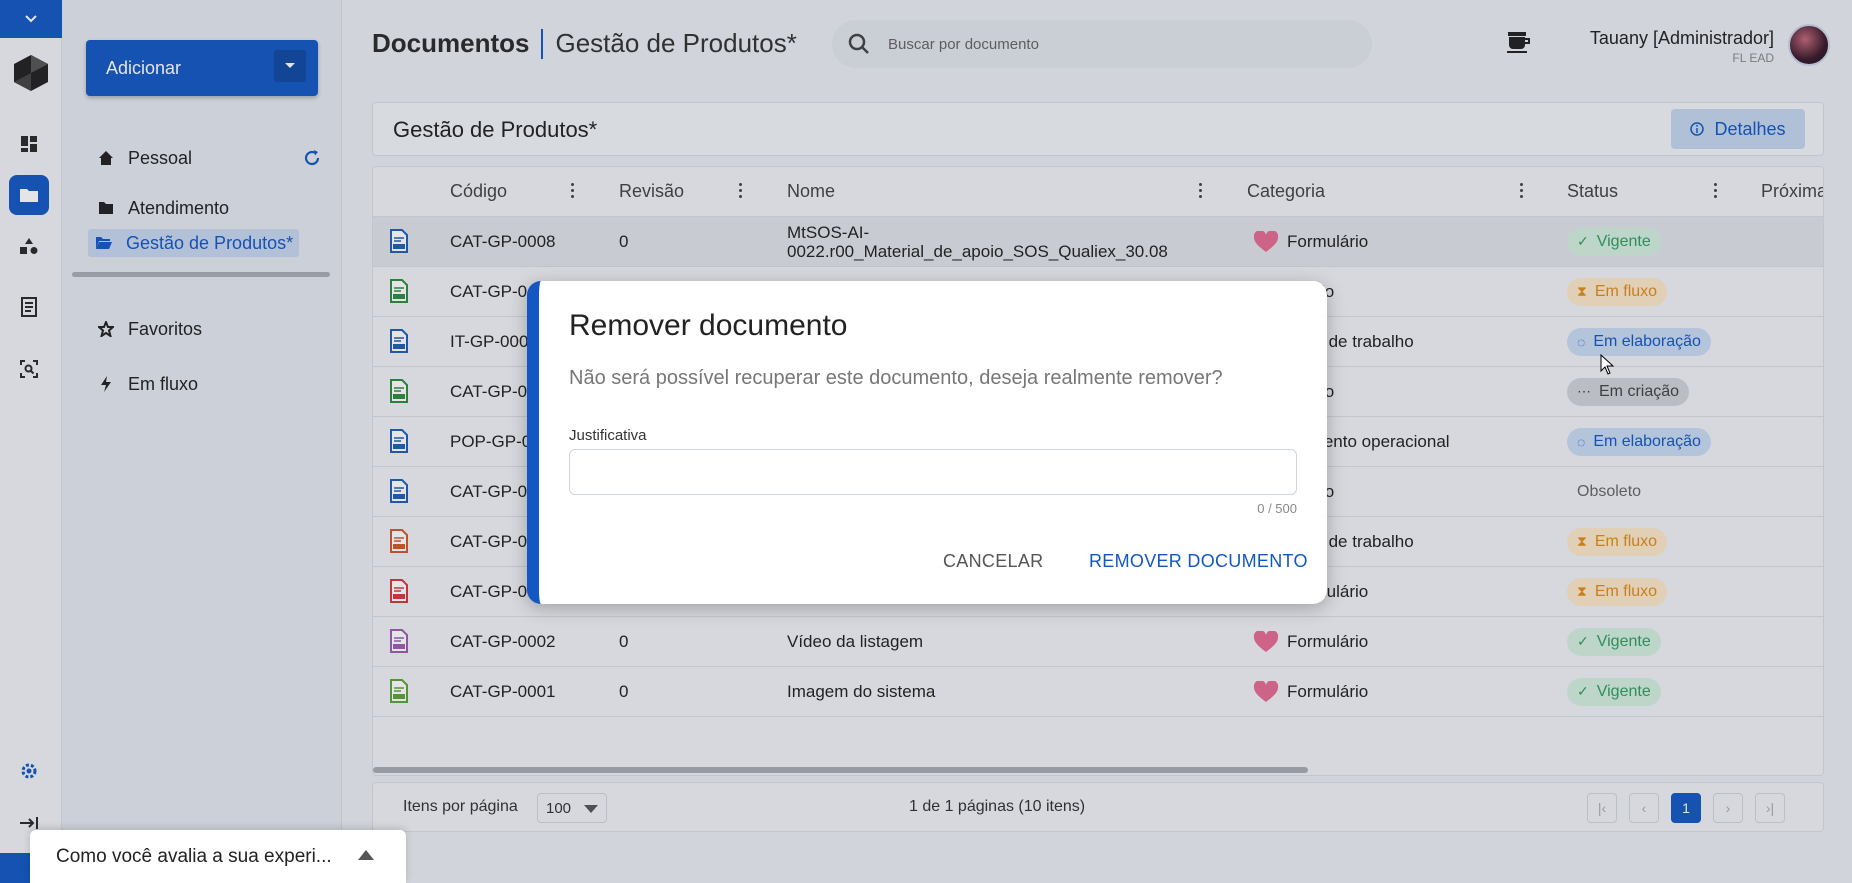 This screenshot has width=1852, height=883. Describe the element at coordinates (933, 472) in the screenshot. I see `justification-input` at that location.